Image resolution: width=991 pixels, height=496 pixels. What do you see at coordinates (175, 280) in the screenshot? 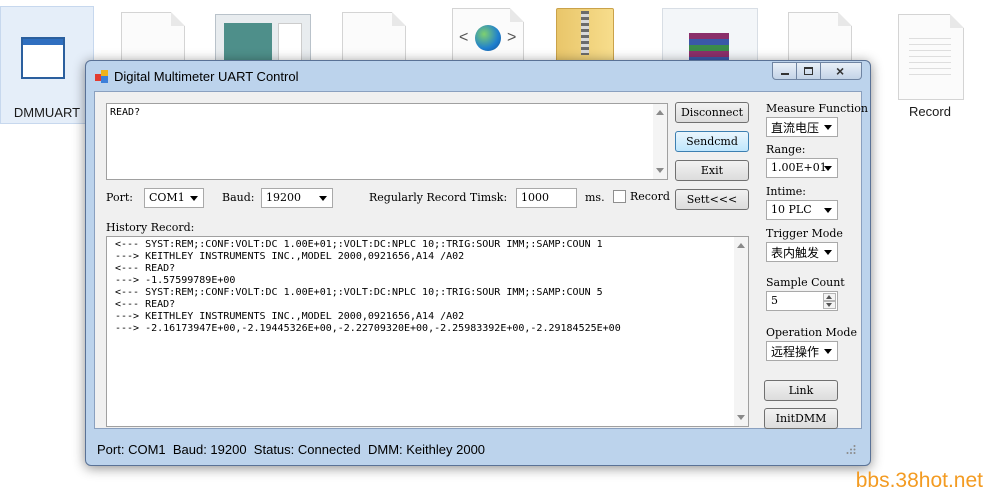
I see `history-line: ---> -1.57599789E+00` at bounding box center [175, 280].